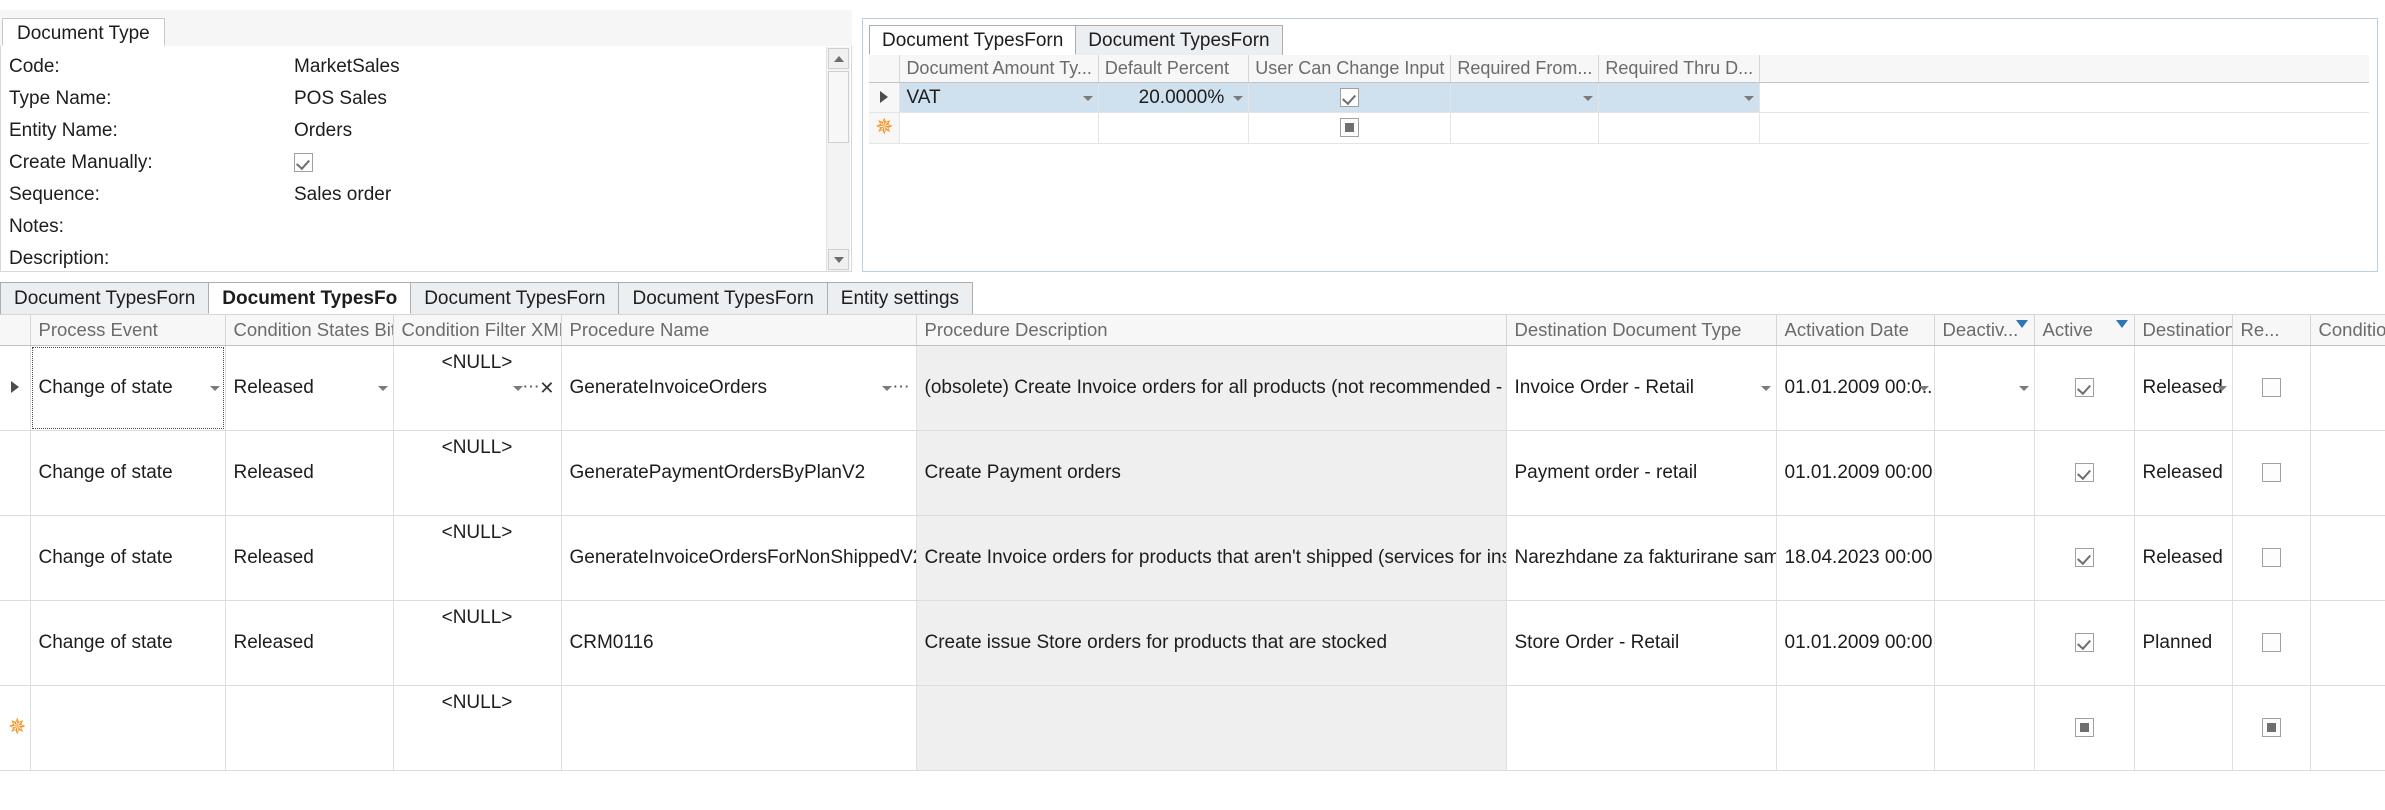  I want to click on cell-procedure-name, so click(739, 728).